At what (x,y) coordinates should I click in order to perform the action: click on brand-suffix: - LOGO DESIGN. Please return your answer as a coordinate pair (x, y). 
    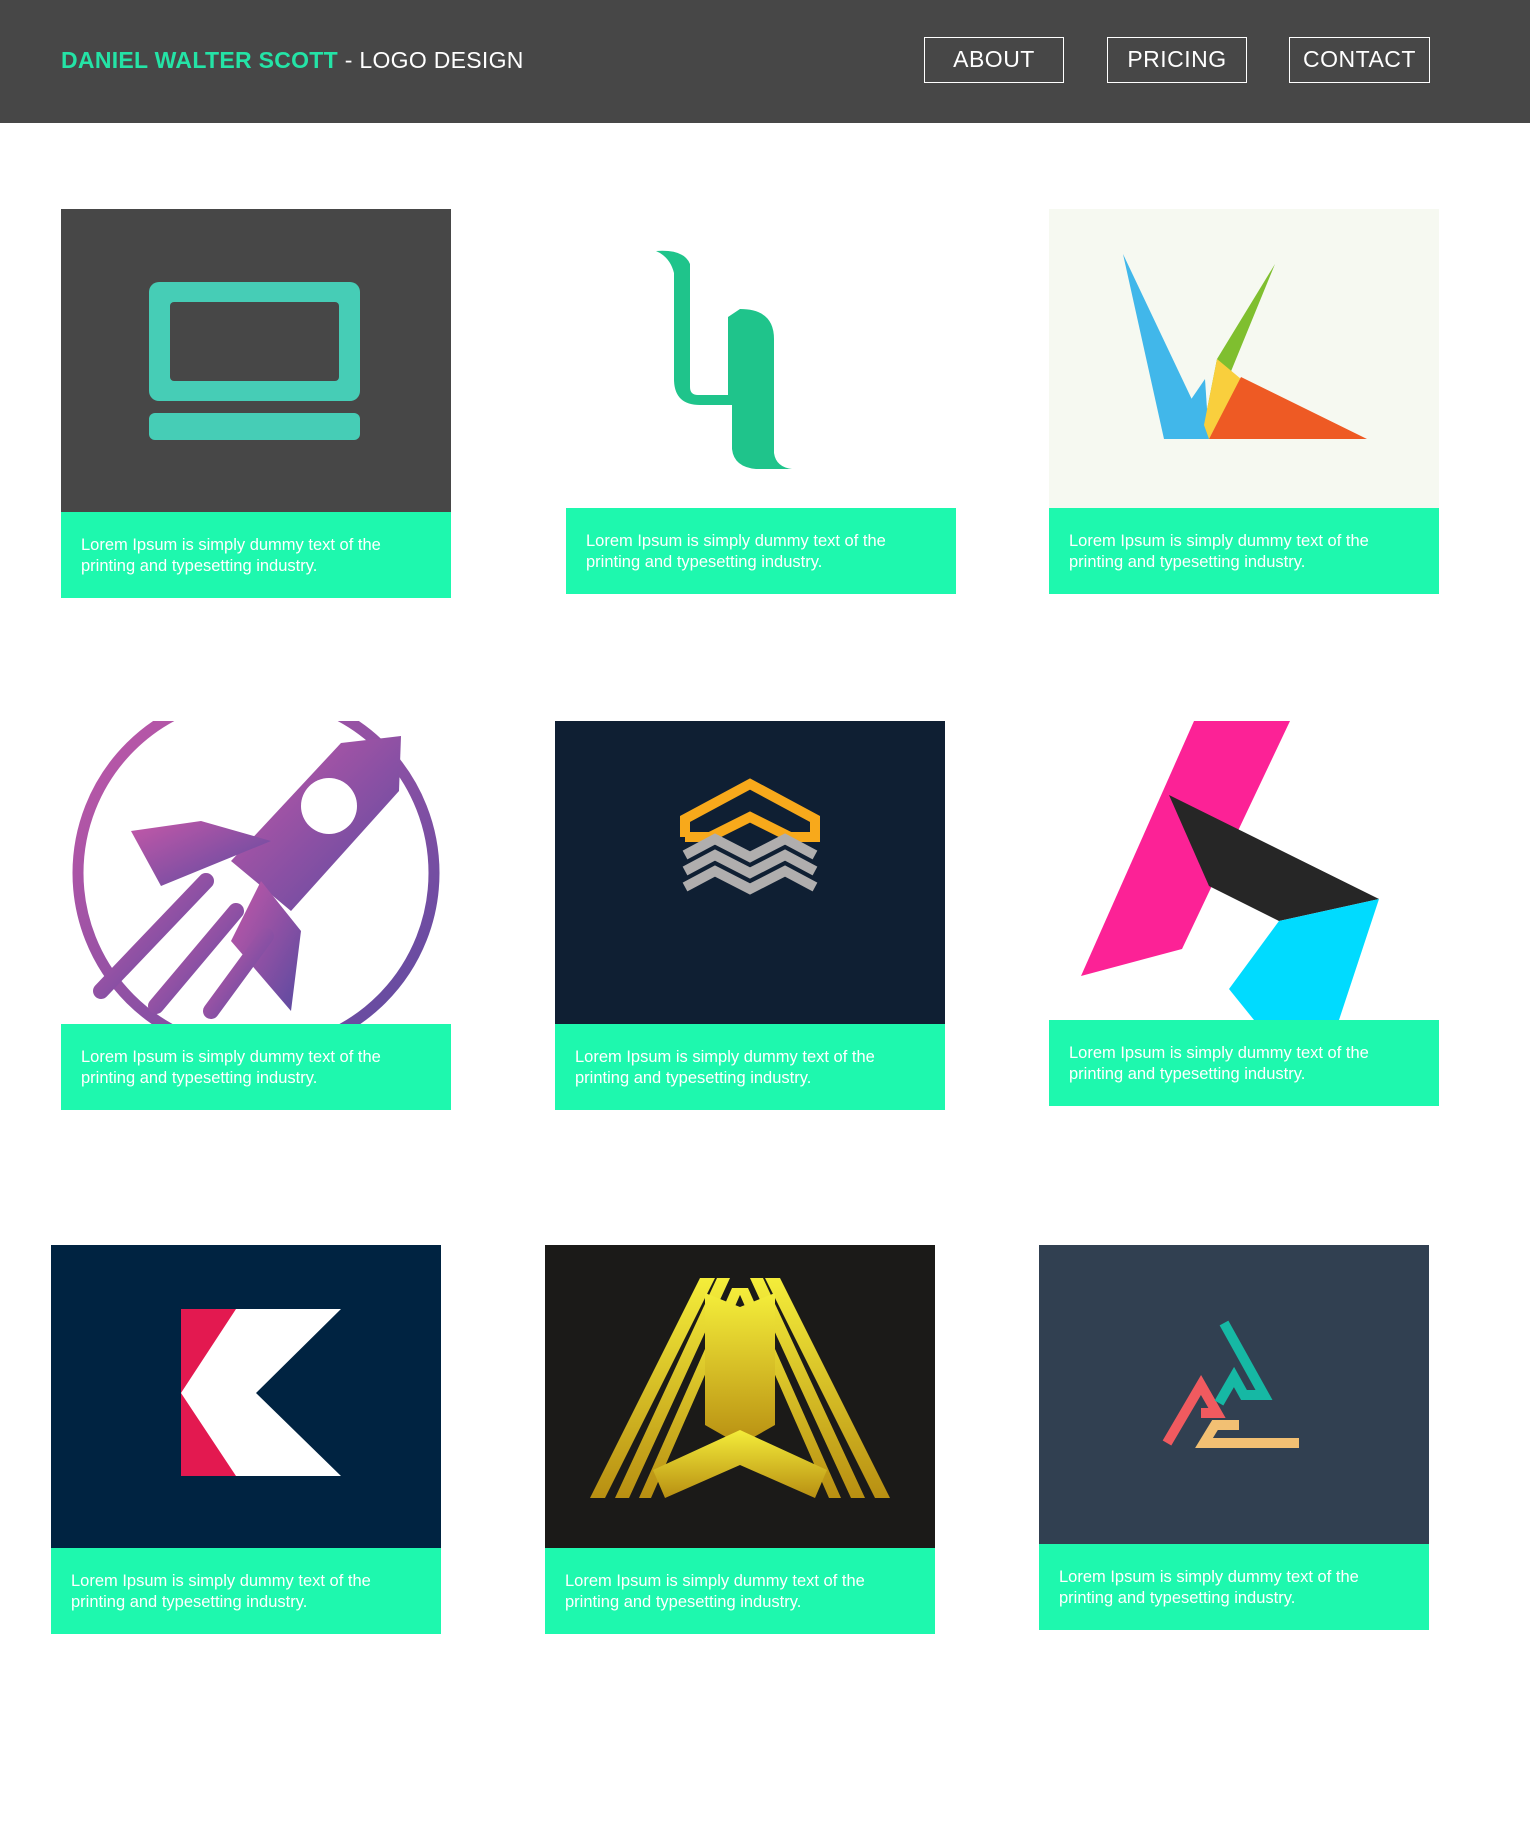
    Looking at the image, I should click on (431, 60).